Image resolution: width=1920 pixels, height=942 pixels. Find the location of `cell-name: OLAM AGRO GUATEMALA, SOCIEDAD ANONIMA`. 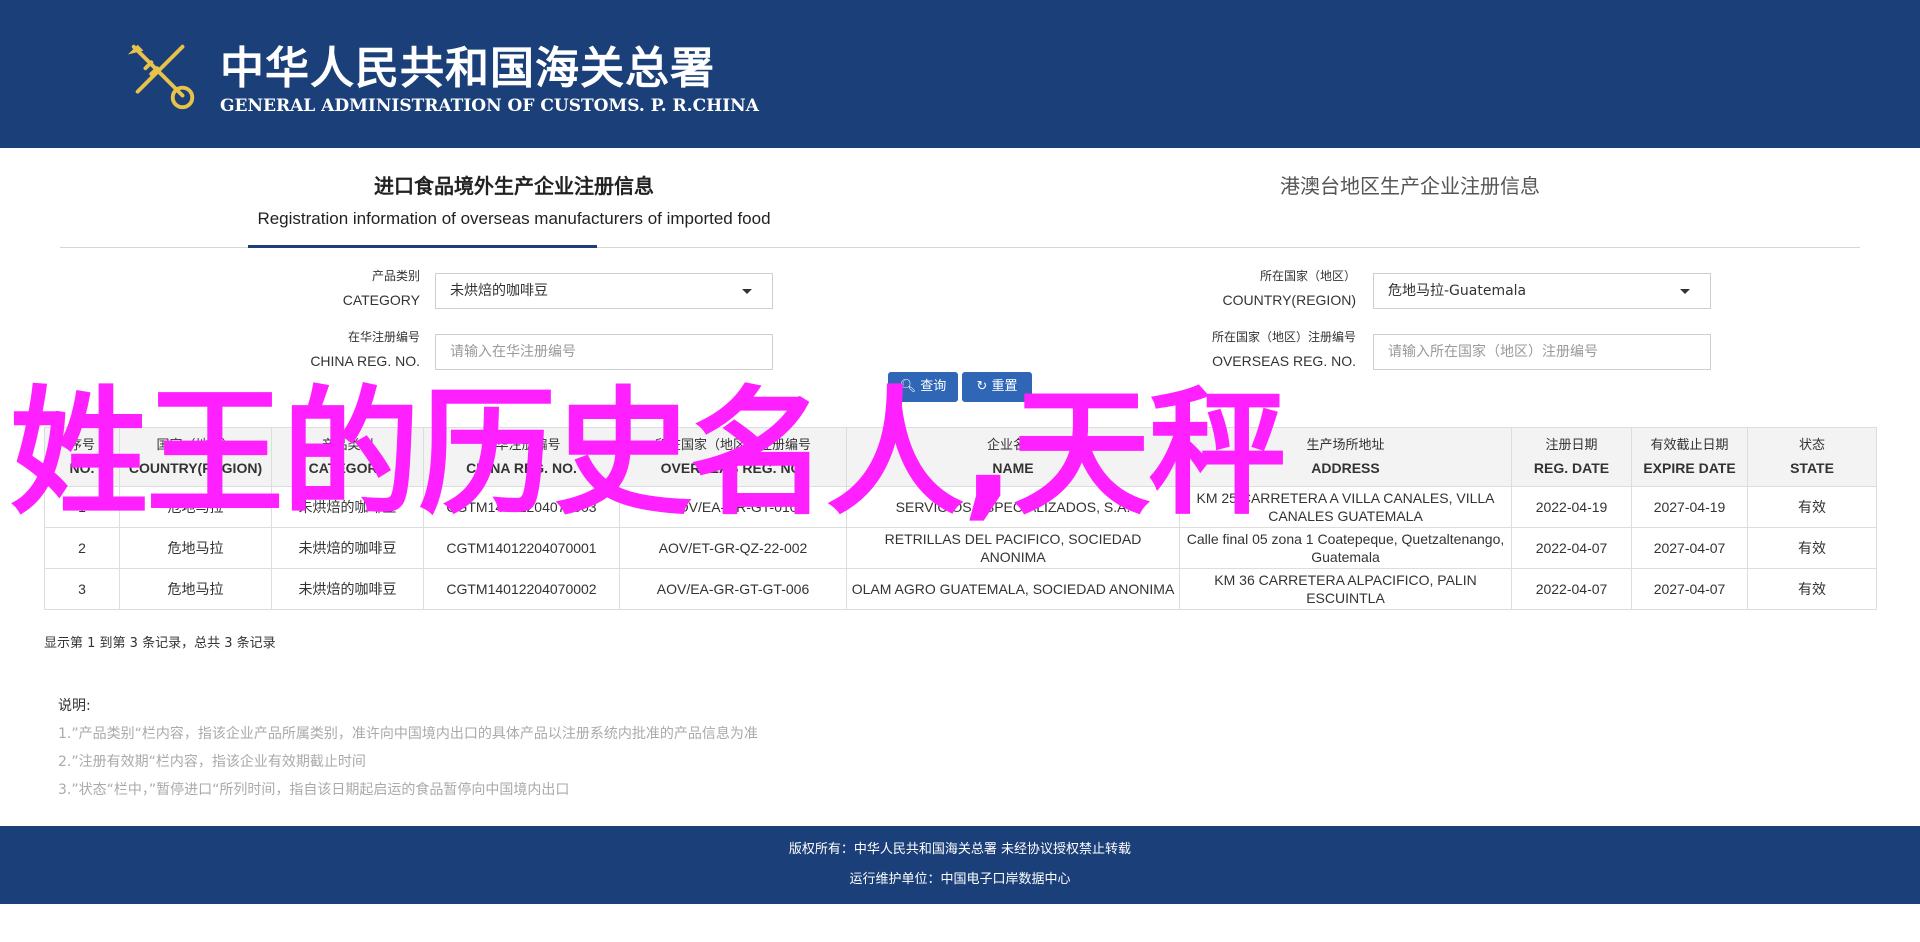

cell-name: OLAM AGRO GUATEMALA, SOCIEDAD ANONIMA is located at coordinates (1013, 589).